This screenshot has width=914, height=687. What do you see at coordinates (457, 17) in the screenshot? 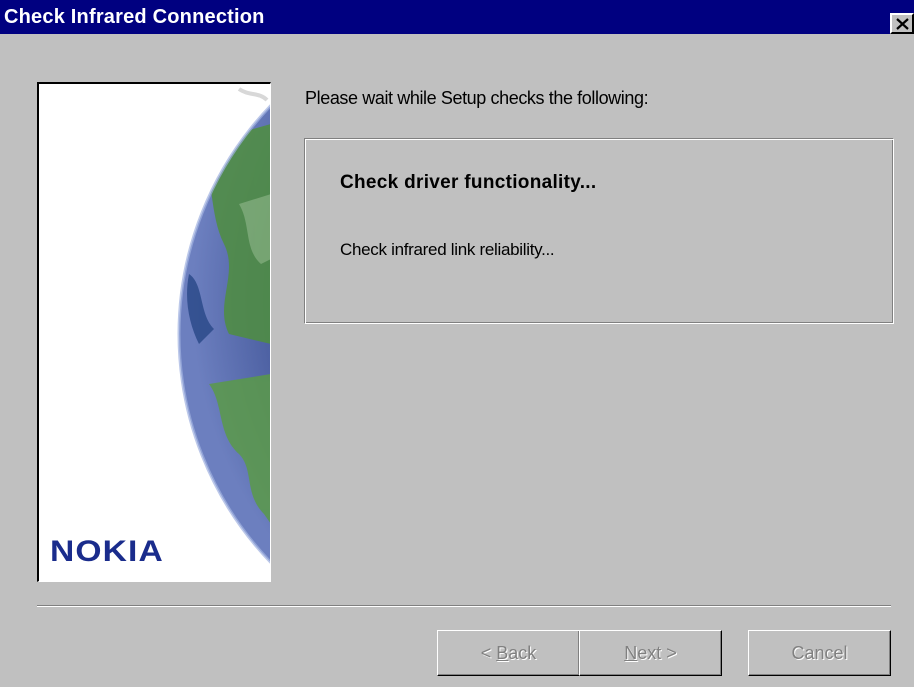
I see `title-bar: Check Infrared Connection` at bounding box center [457, 17].